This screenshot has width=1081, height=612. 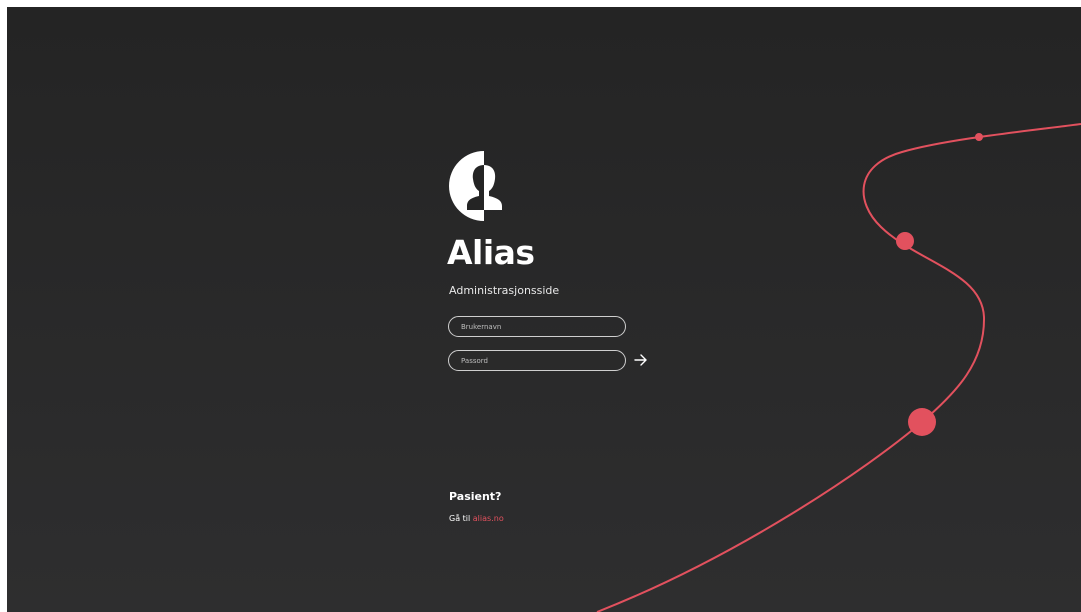 What do you see at coordinates (905, 241) in the screenshot?
I see `curve-dot-medium` at bounding box center [905, 241].